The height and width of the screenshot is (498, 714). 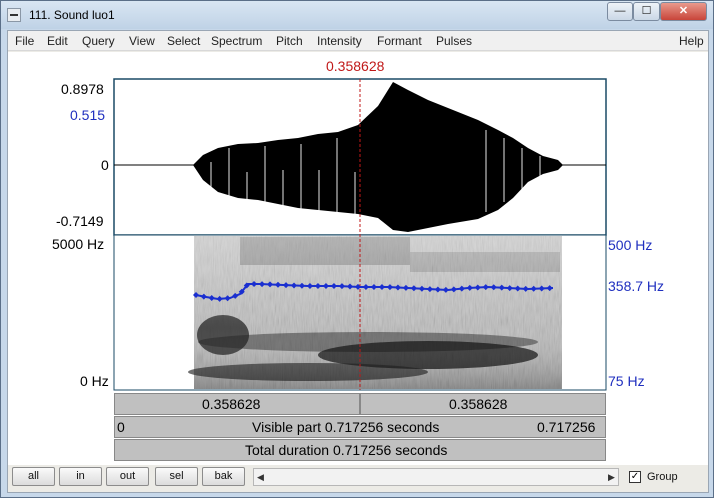 What do you see at coordinates (80, 476) in the screenshot?
I see `zoom-in-button: in` at bounding box center [80, 476].